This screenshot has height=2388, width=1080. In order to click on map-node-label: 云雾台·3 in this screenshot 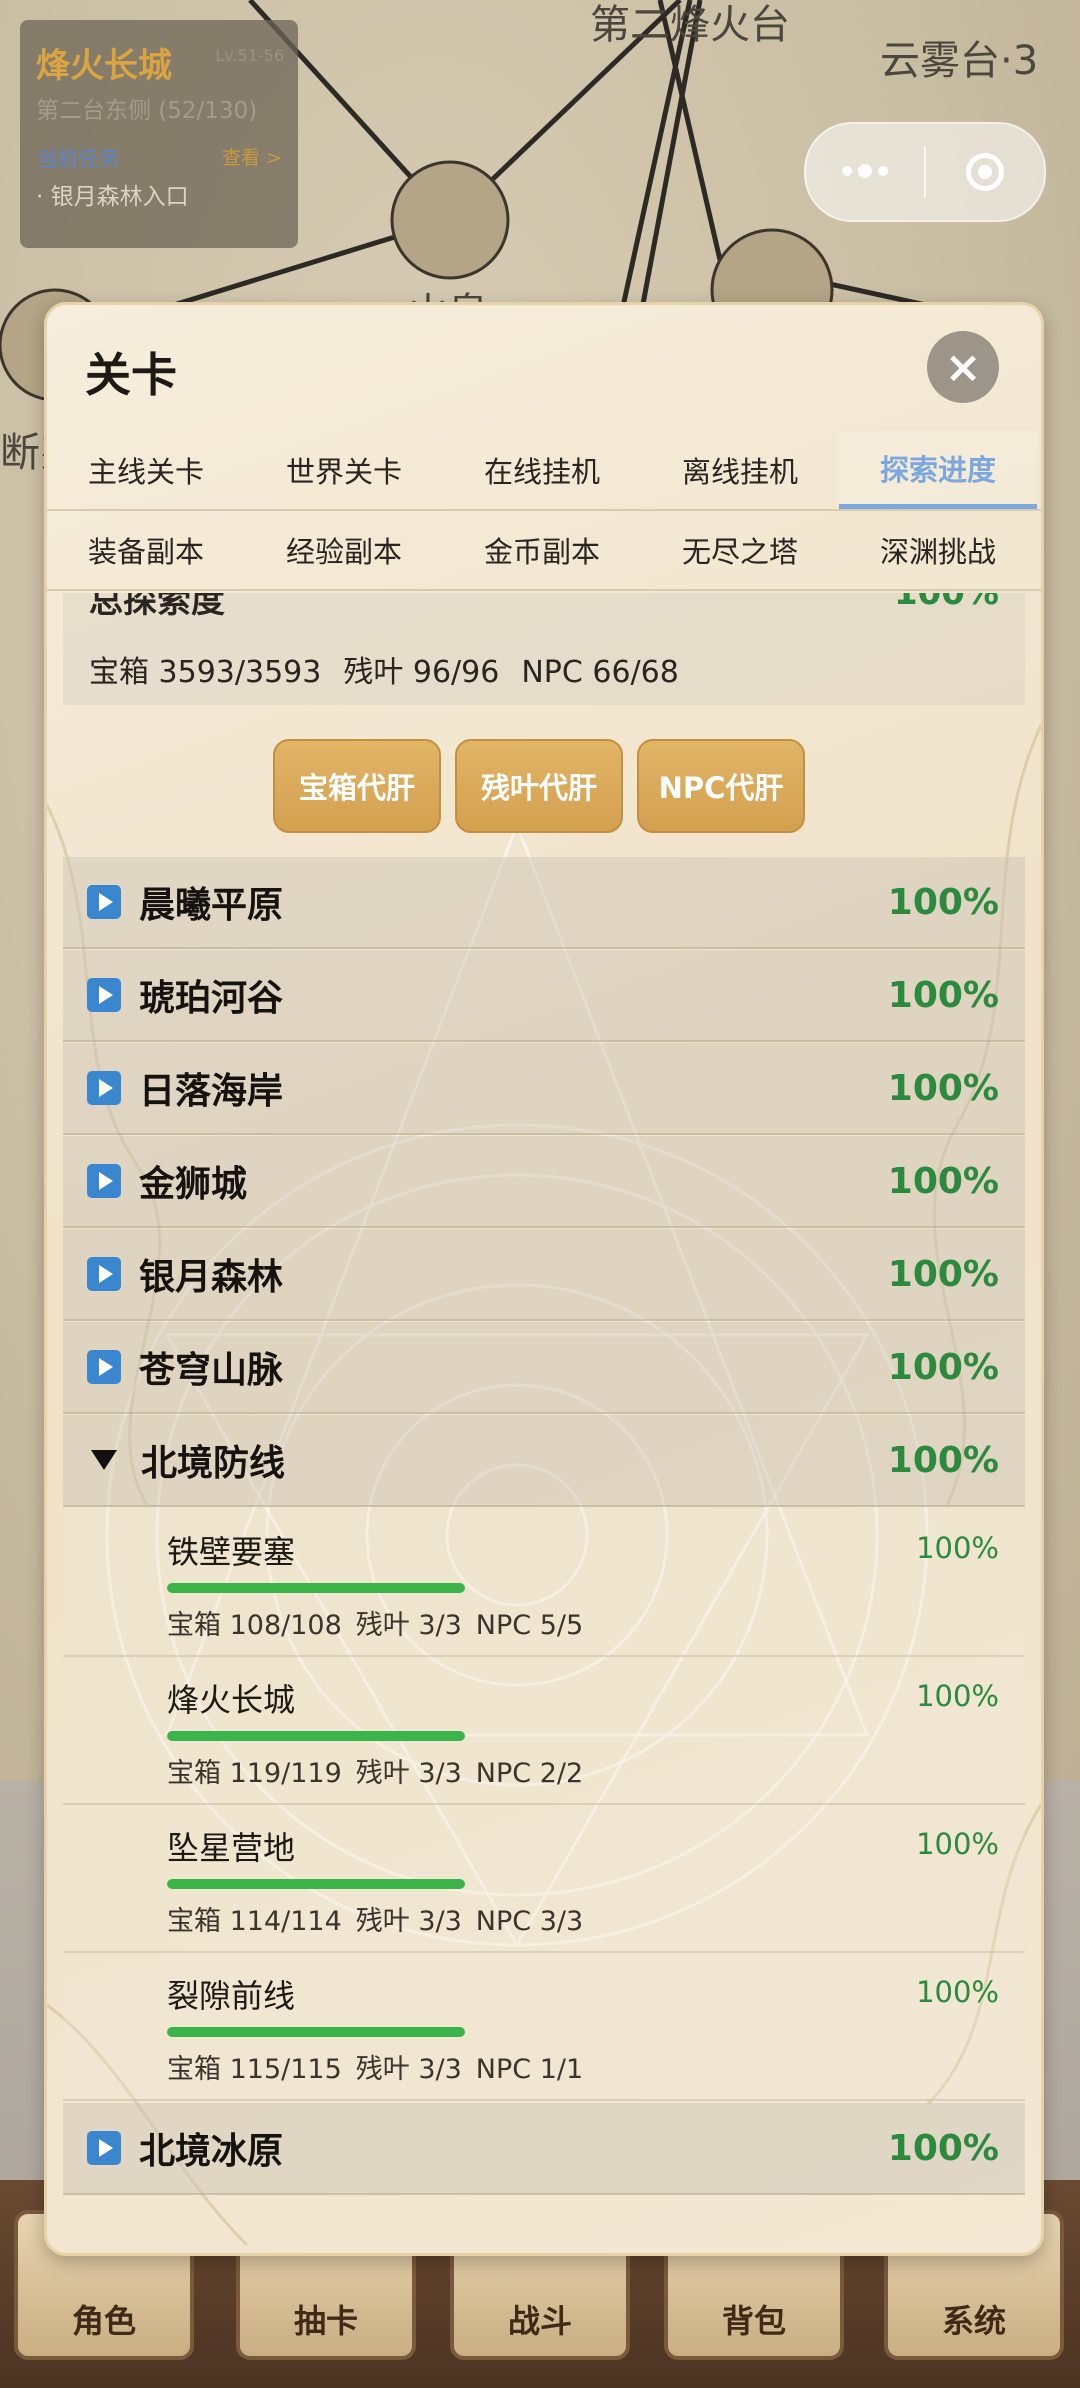, I will do `click(959, 61)`.